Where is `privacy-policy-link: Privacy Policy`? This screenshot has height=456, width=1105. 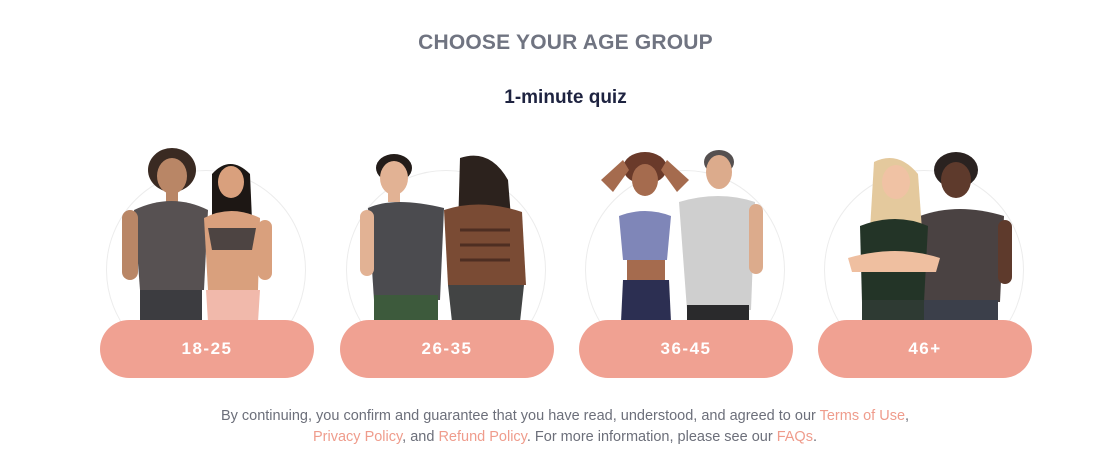 privacy-policy-link: Privacy Policy is located at coordinates (357, 437).